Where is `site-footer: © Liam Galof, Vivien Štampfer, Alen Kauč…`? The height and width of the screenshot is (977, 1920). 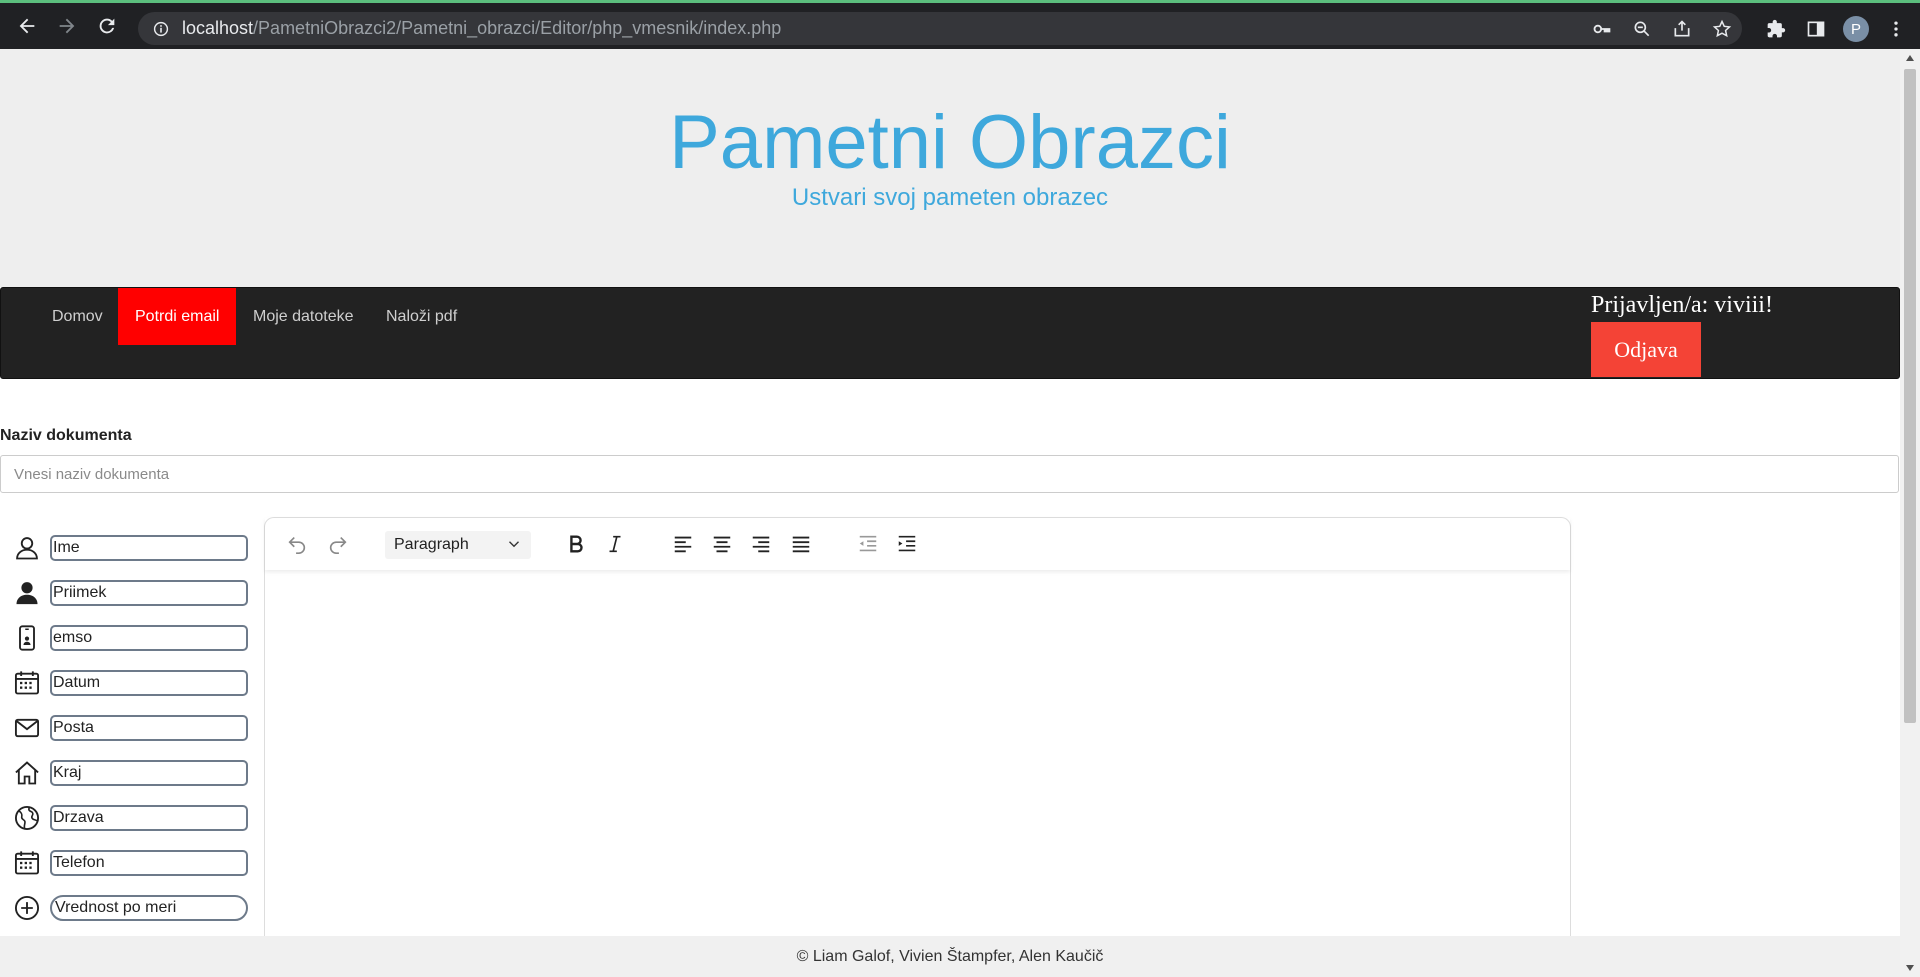 site-footer: © Liam Galof, Vivien Štampfer, Alen Kauč… is located at coordinates (950, 956).